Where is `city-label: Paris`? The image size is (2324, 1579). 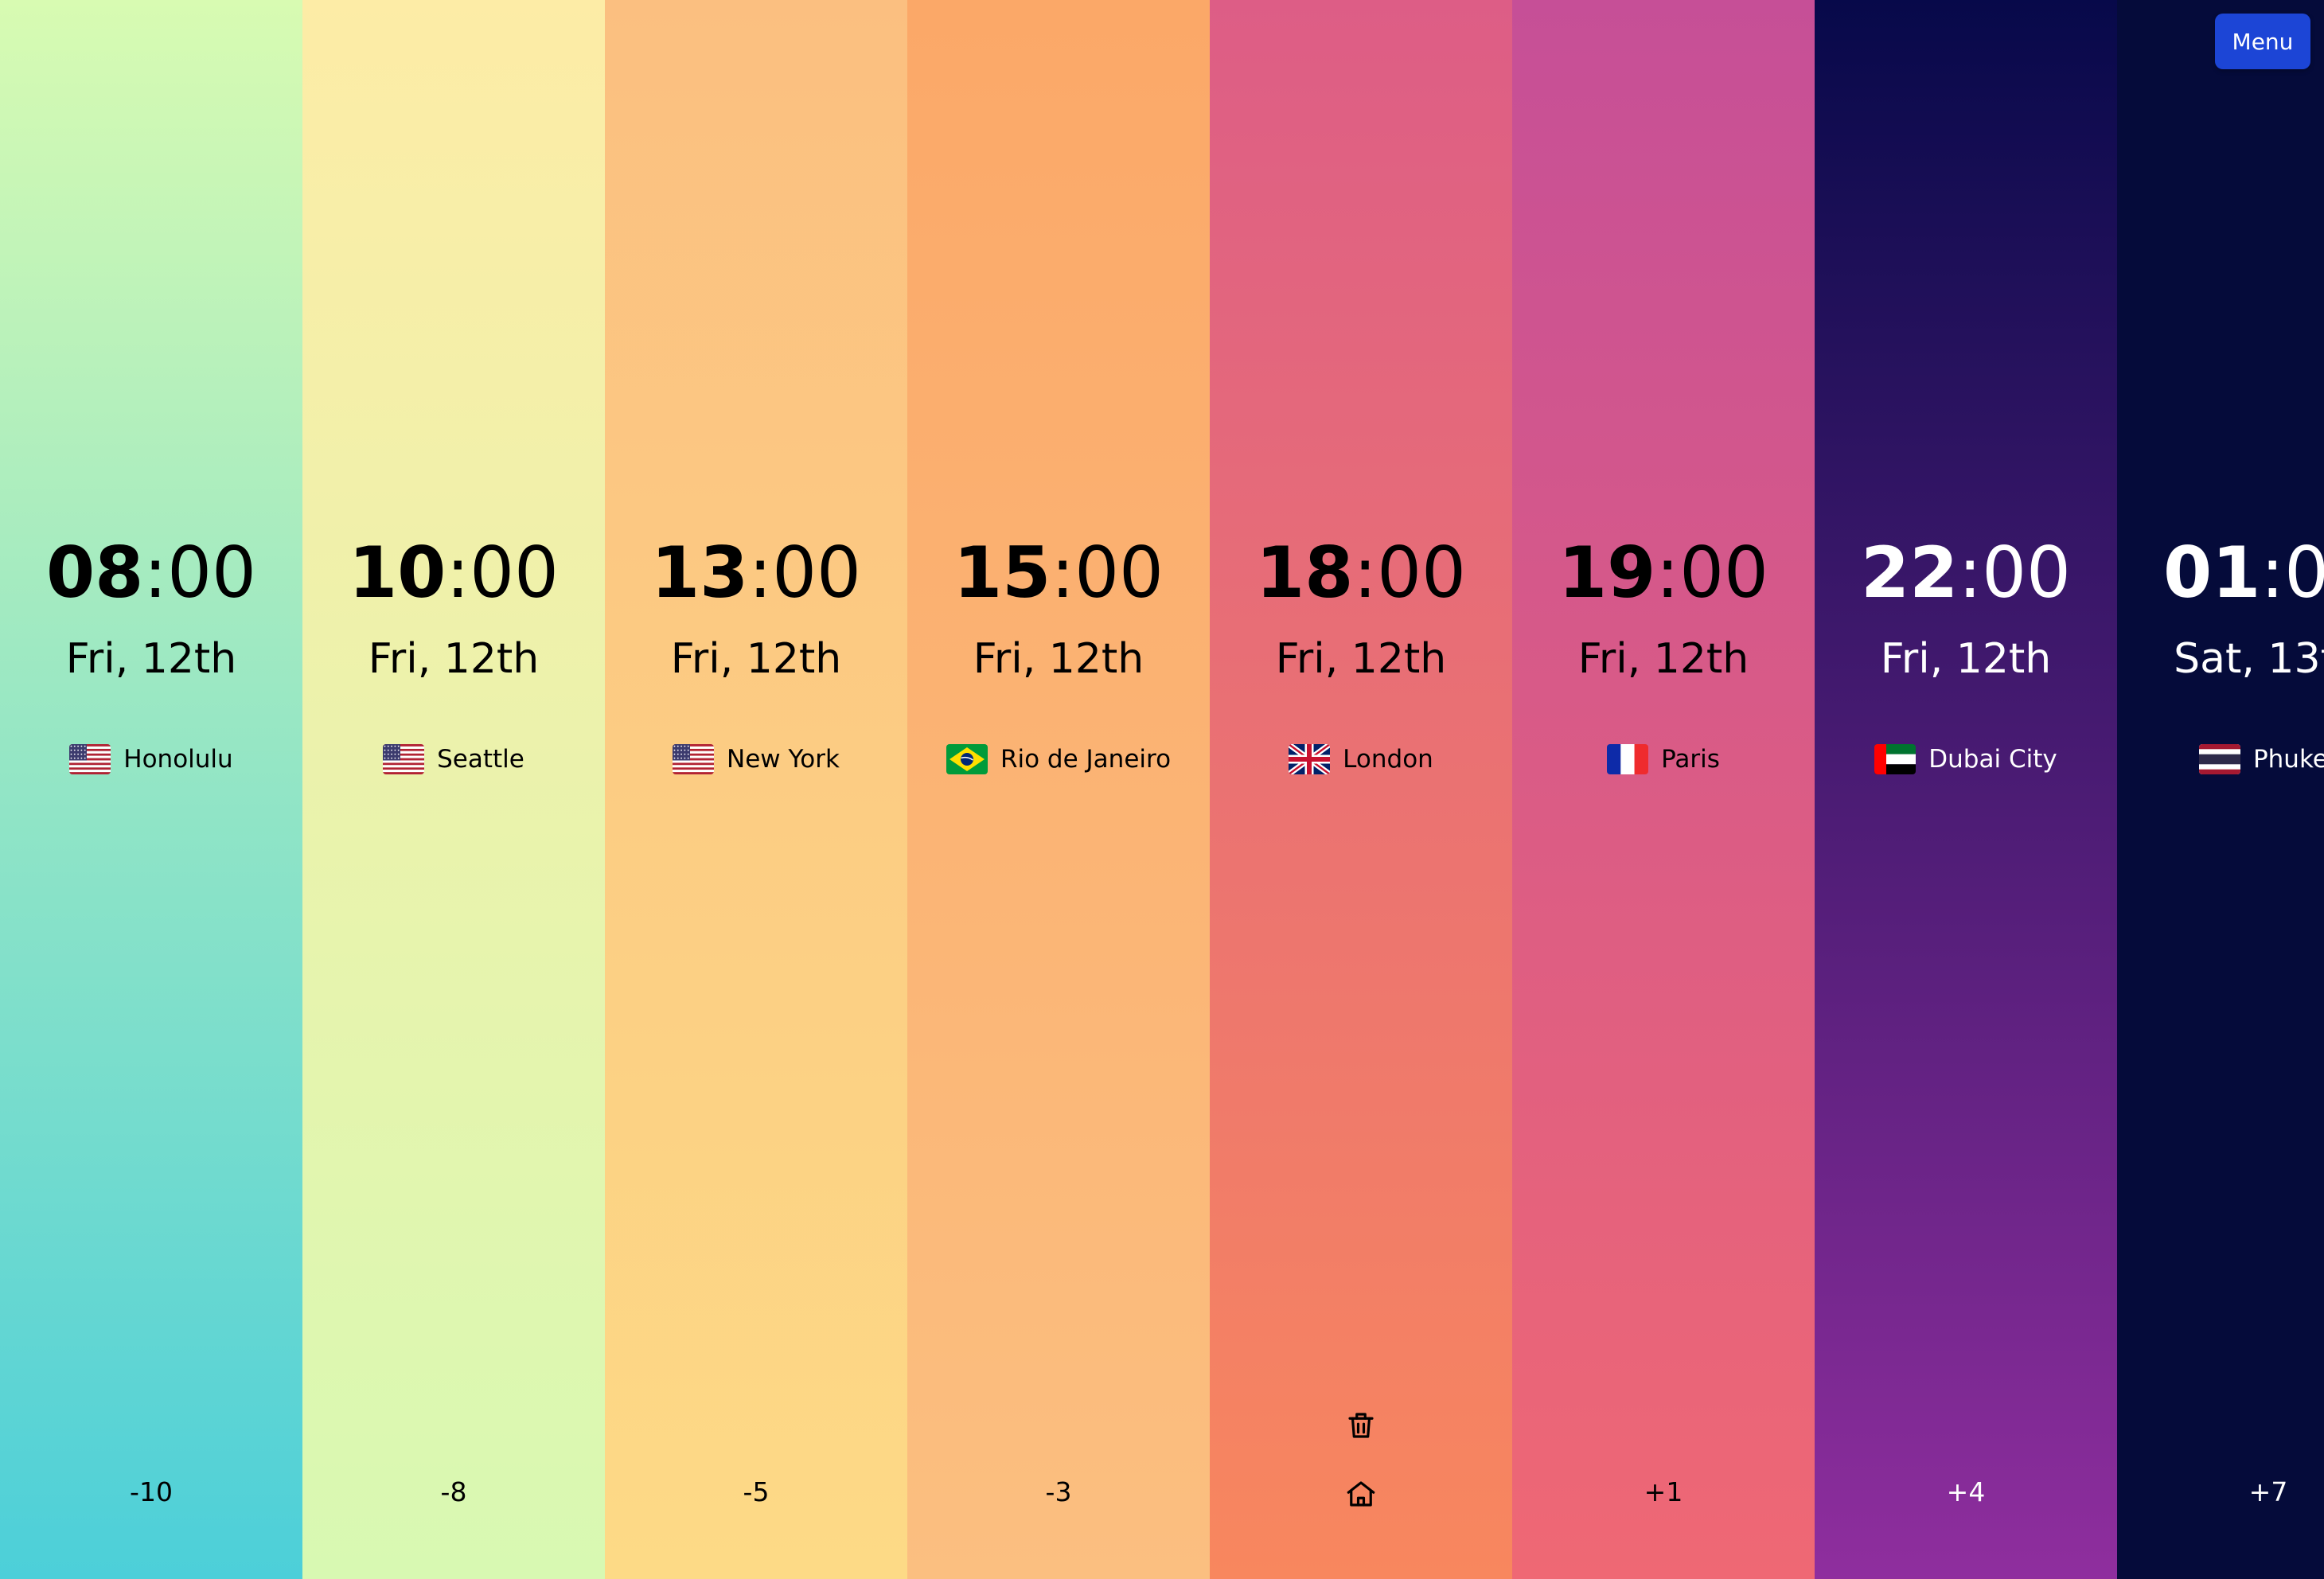
city-label: Paris is located at coordinates (1663, 759).